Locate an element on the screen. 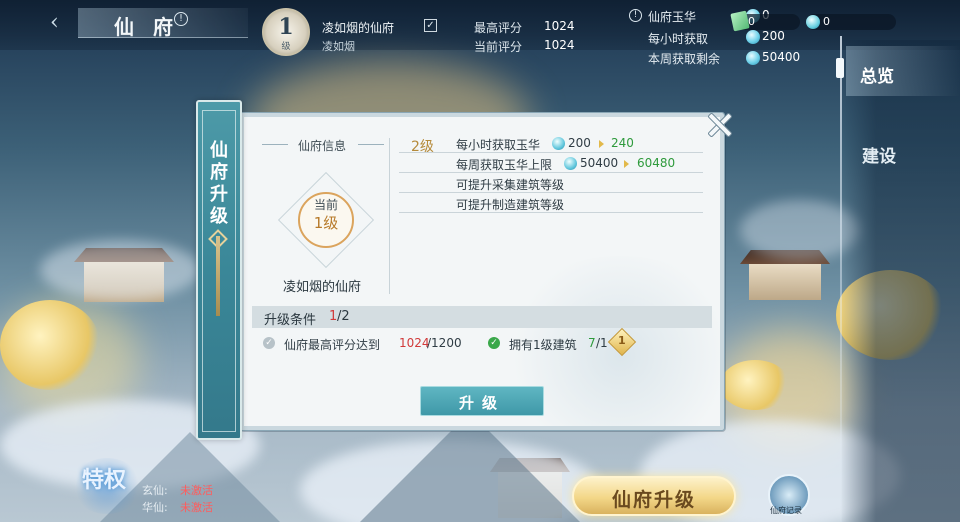 This screenshot has height=522, width=960. condition-current-value: 1024 is located at coordinates (414, 343).